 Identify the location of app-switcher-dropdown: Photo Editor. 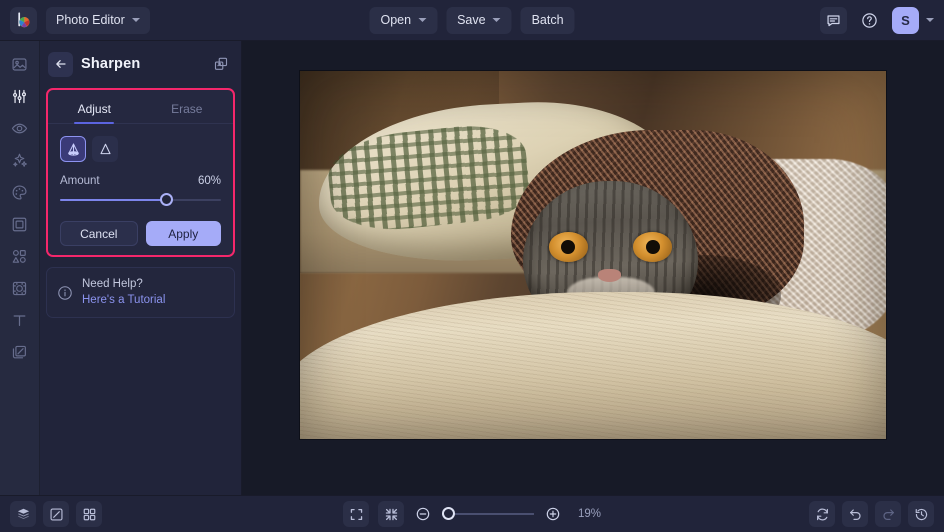
(98, 20).